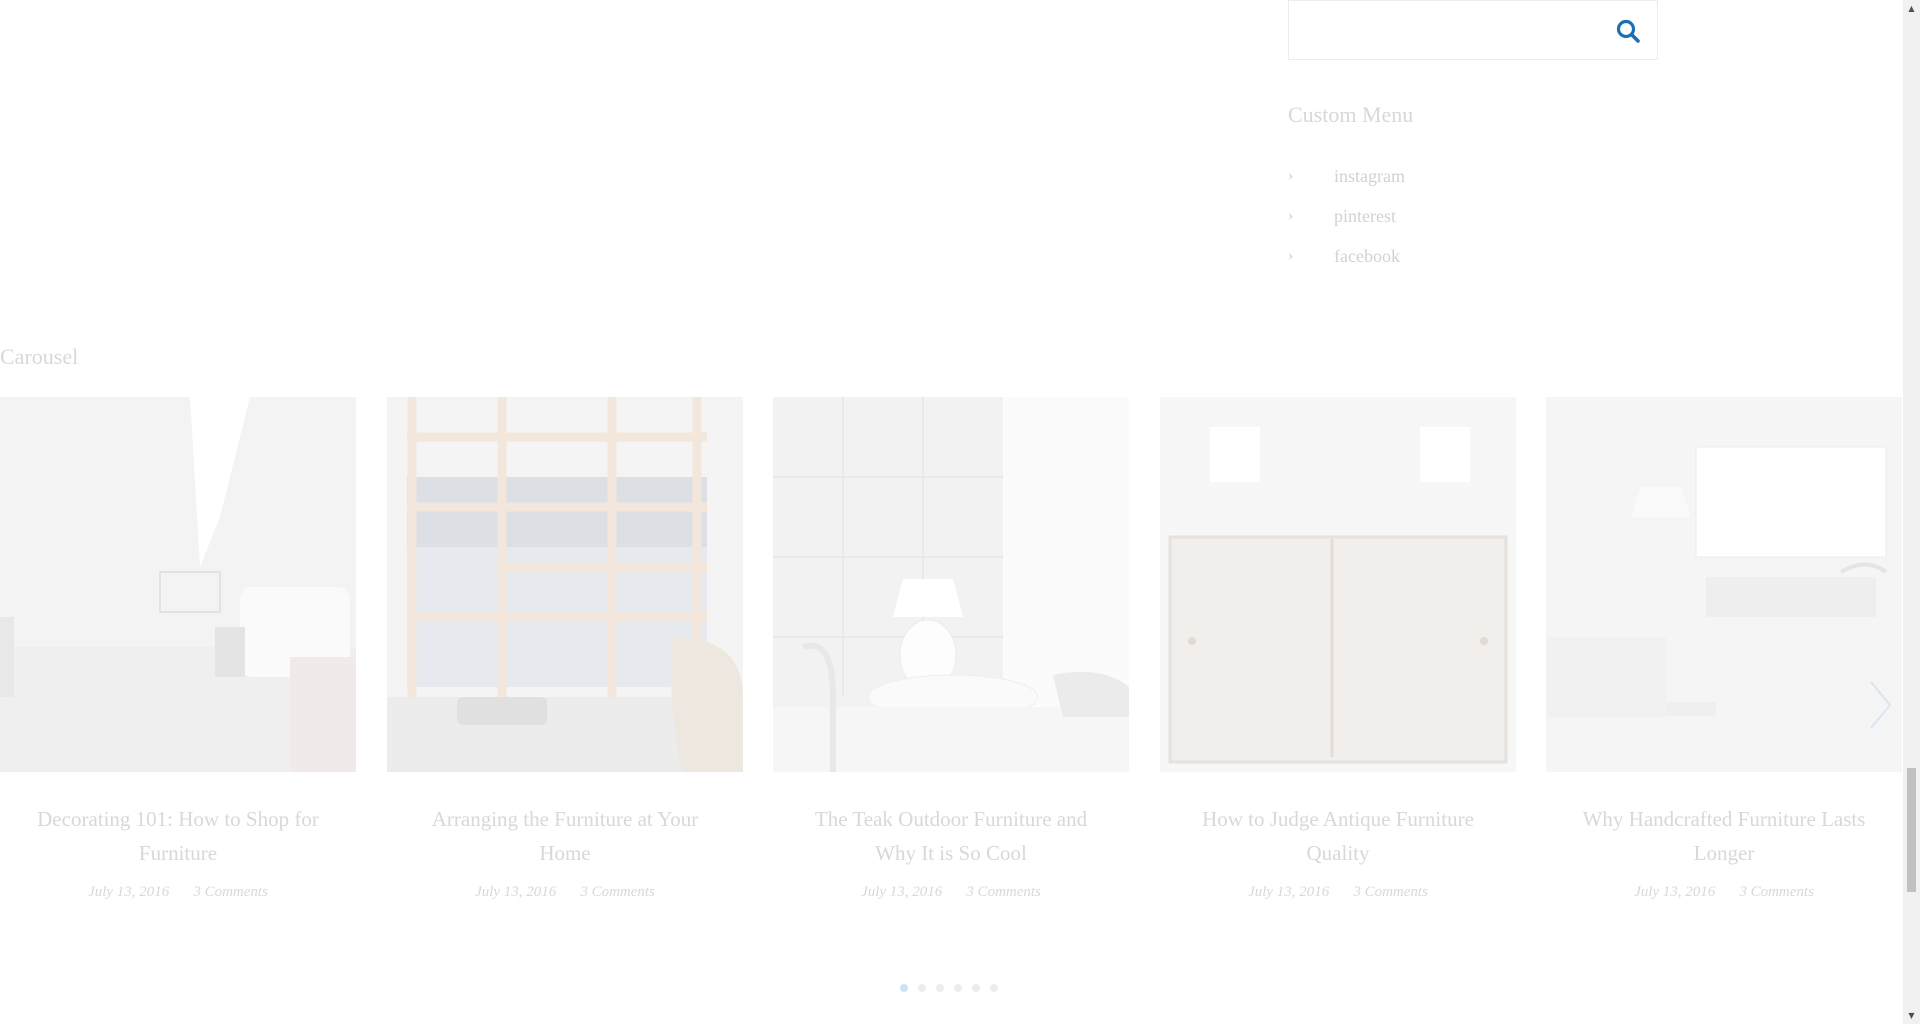 Image resolution: width=1920 pixels, height=1024 pixels. I want to click on menu-item-instagram: › instagram, so click(1346, 176).